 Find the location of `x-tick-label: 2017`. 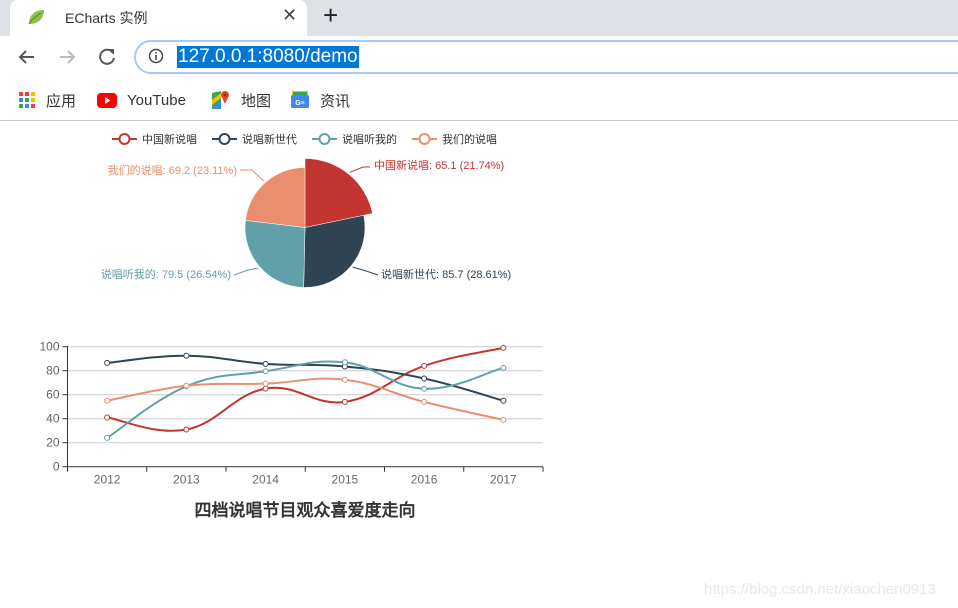

x-tick-label: 2017 is located at coordinates (503, 480).